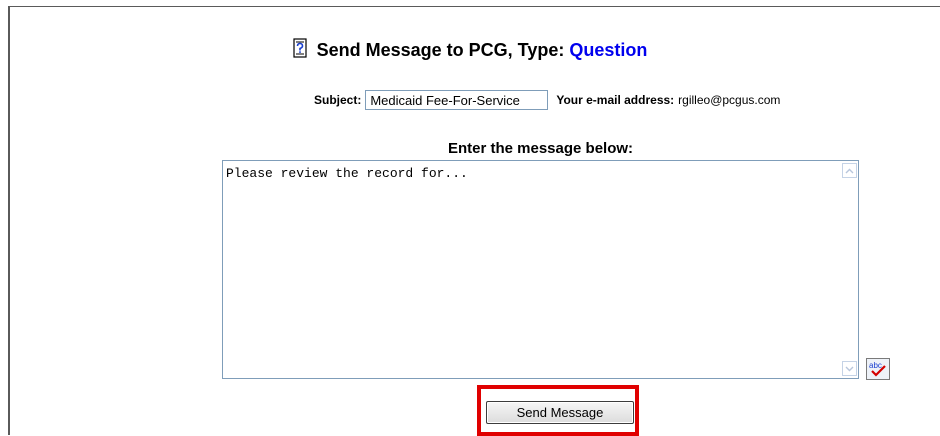 The height and width of the screenshot is (436, 940). I want to click on email-value: rgilleo@pcgus.com, so click(729, 100).